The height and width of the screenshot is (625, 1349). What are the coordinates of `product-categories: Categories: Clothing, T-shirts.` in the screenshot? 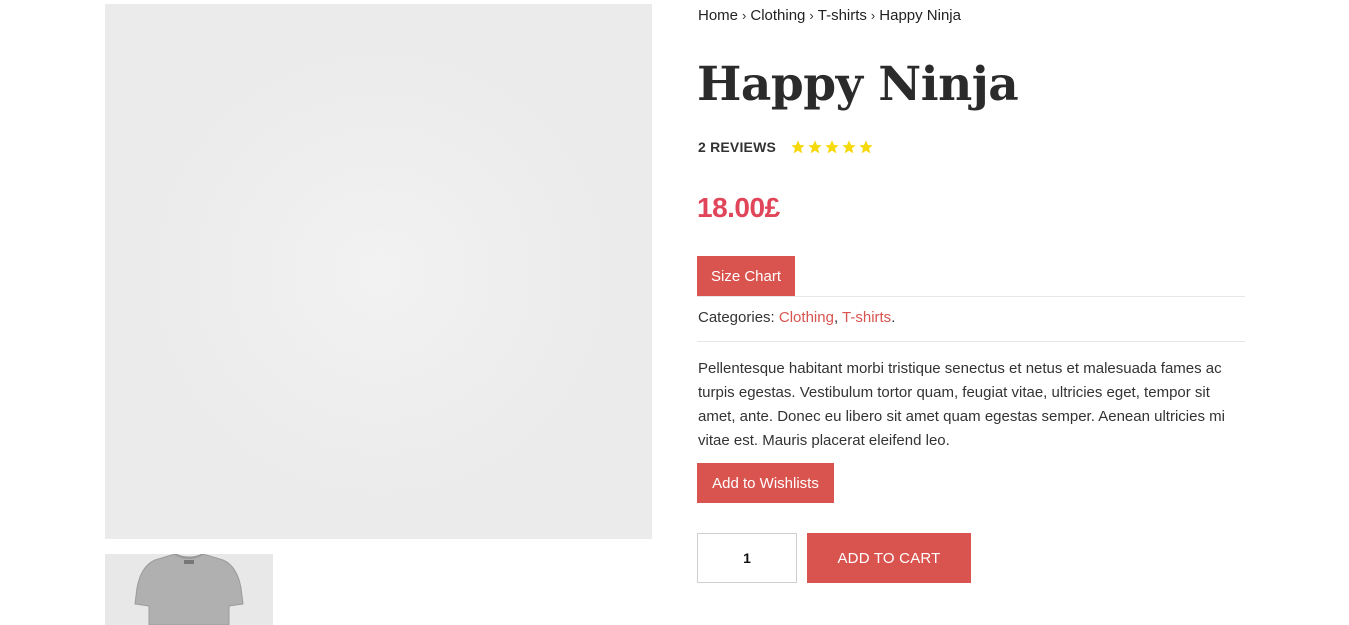 It's located at (797, 317).